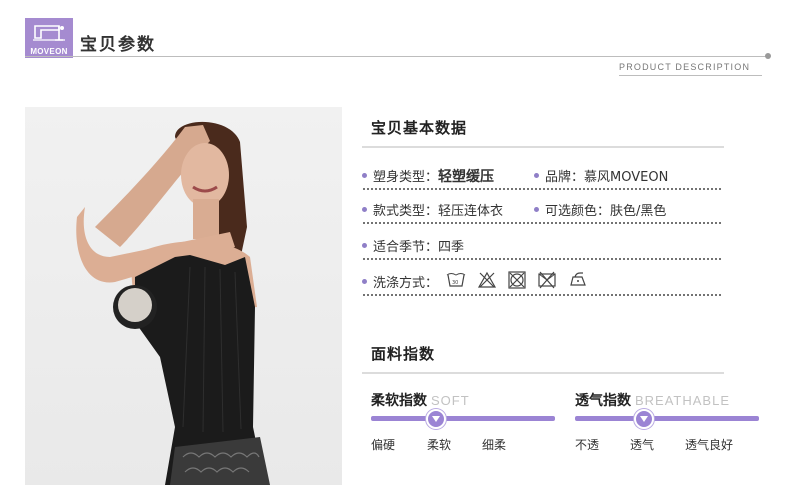  I want to click on breathability-label: 透气指数 BREATHABLE, so click(653, 401).